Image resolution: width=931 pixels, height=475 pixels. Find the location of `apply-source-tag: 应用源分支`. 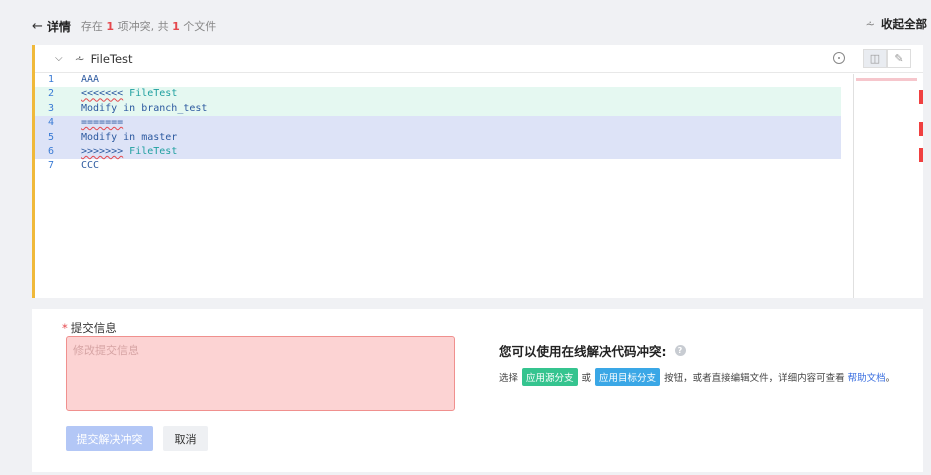

apply-source-tag: 应用源分支 is located at coordinates (550, 377).